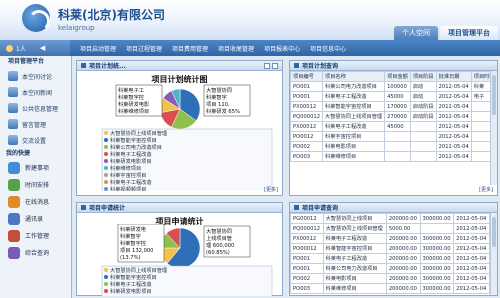 This screenshot has height=298, width=500. What do you see at coordinates (320, 208) in the screenshot?
I see `panel-title: 项目申请查询` at bounding box center [320, 208].